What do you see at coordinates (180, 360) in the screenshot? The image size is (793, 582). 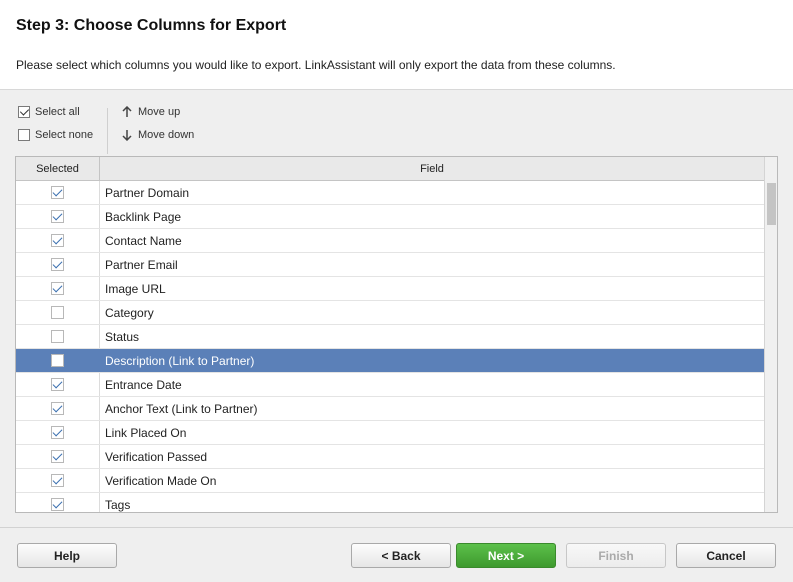 I see `field-name: Description (Link to Partner)` at bounding box center [180, 360].